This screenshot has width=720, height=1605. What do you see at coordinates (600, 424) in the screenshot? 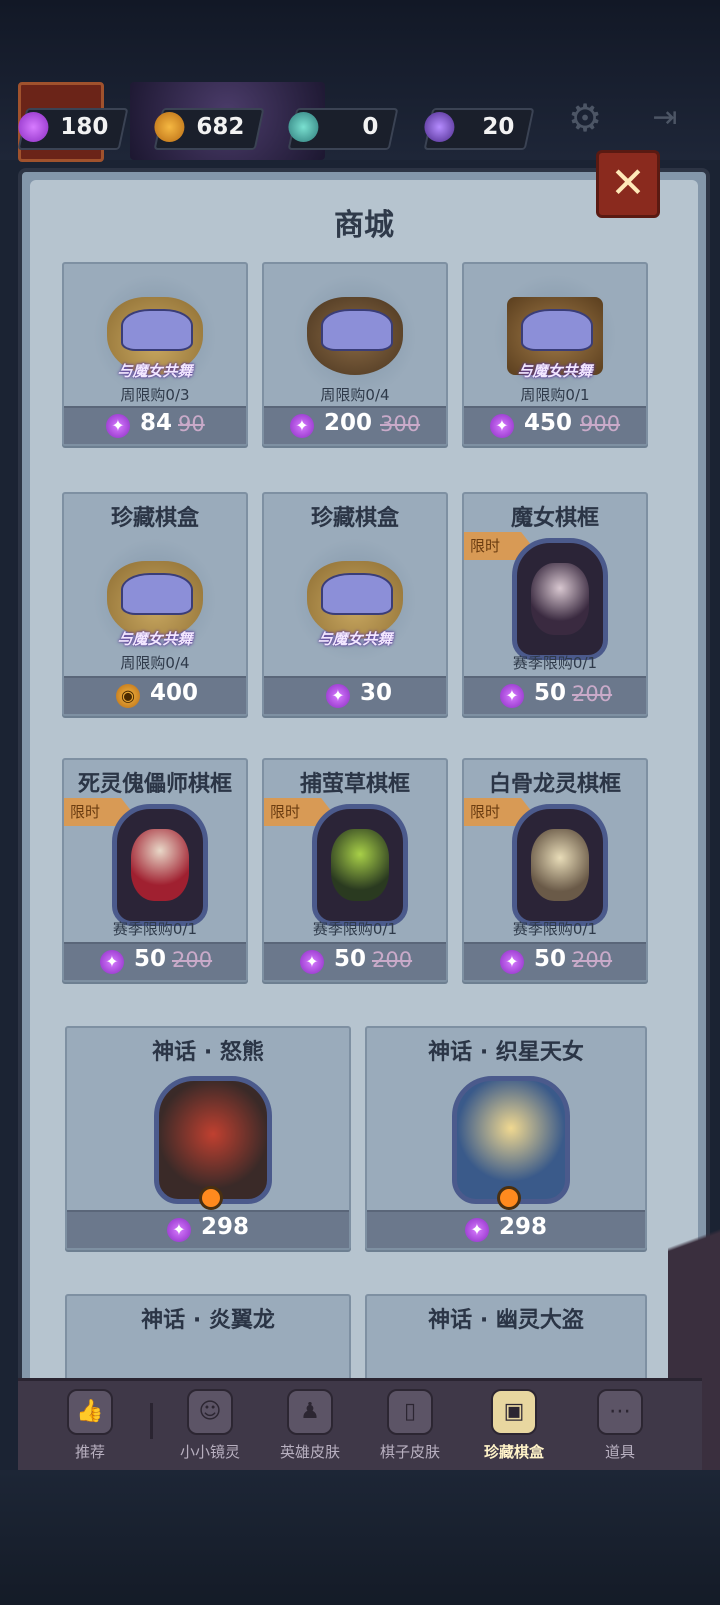
I see `original-price: 900` at bounding box center [600, 424].